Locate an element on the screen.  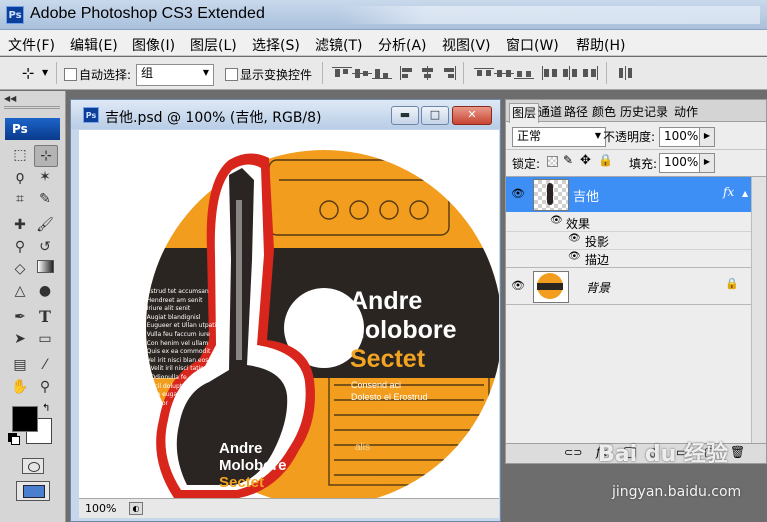
layer-row-guitar: 👁 吉他 fx ▲ is located at coordinates (636, 194).